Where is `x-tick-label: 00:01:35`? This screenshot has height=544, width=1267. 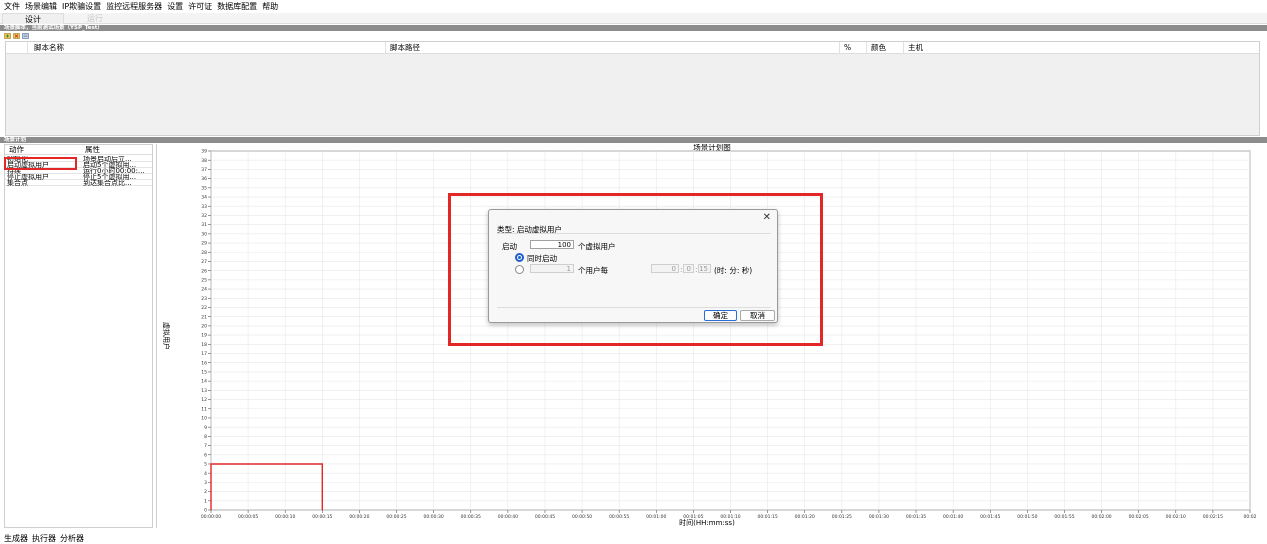
x-tick-label: 00:01:35 is located at coordinates (916, 517).